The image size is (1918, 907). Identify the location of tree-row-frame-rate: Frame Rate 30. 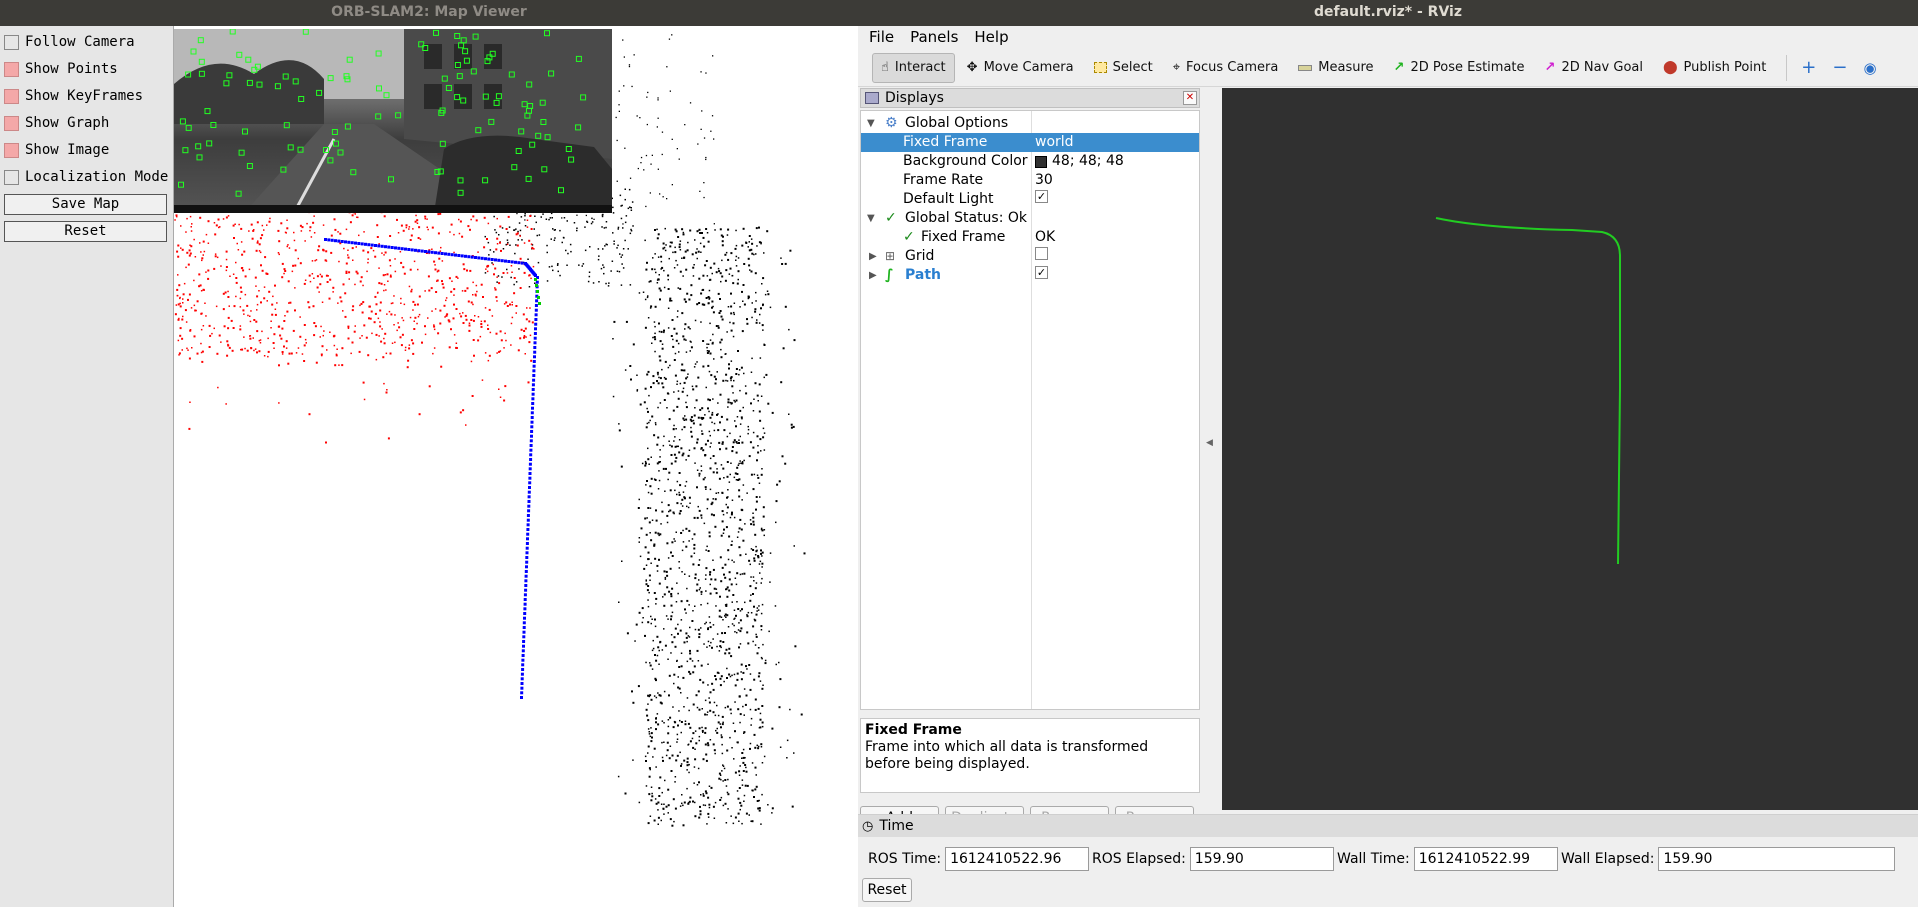
(1030, 180).